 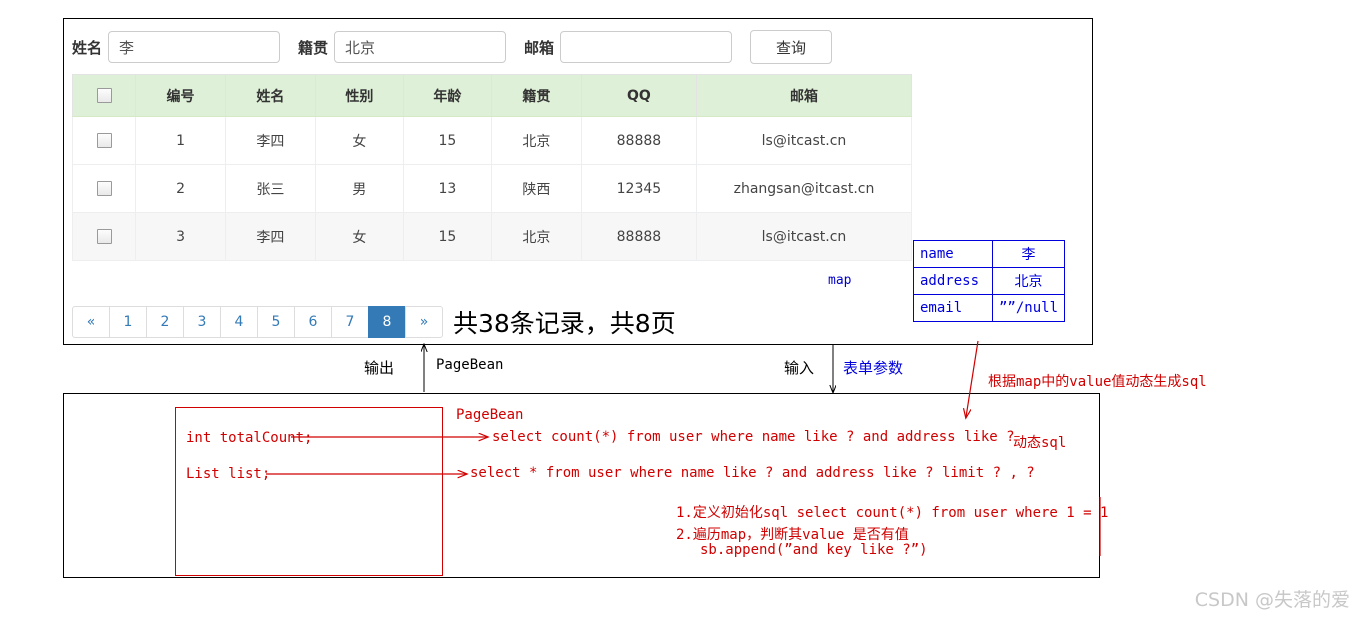 What do you see at coordinates (873, 368) in the screenshot?
I see `input-type-label: 表单参数` at bounding box center [873, 368].